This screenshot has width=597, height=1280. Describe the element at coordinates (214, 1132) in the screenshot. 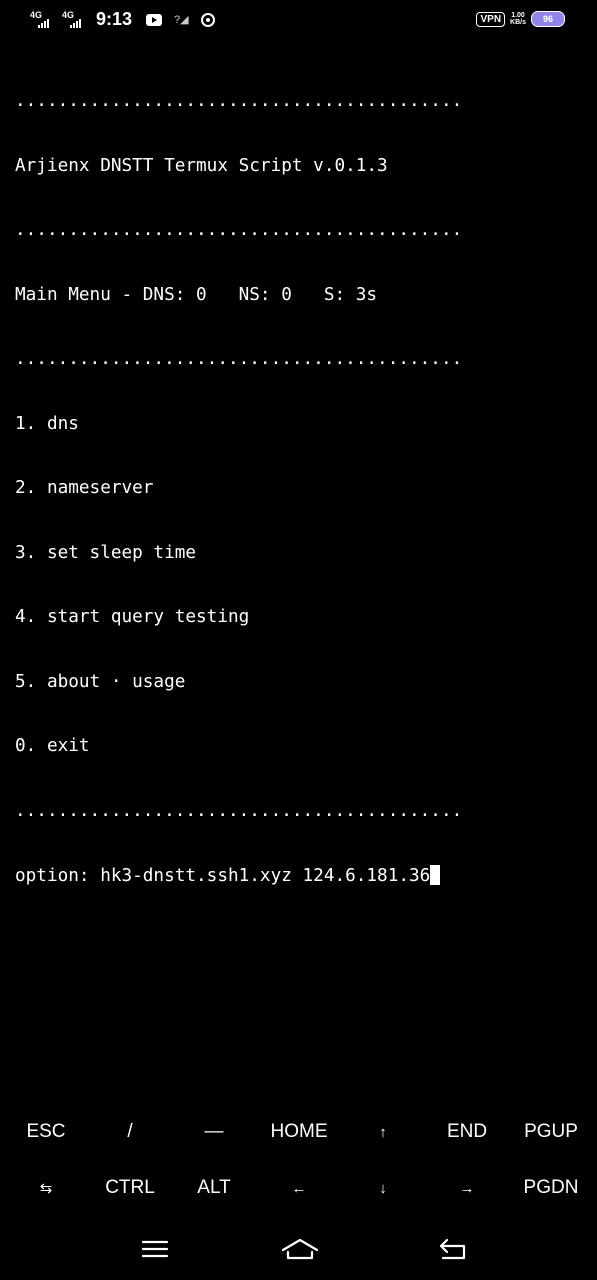

I see `dash-key: —` at that location.